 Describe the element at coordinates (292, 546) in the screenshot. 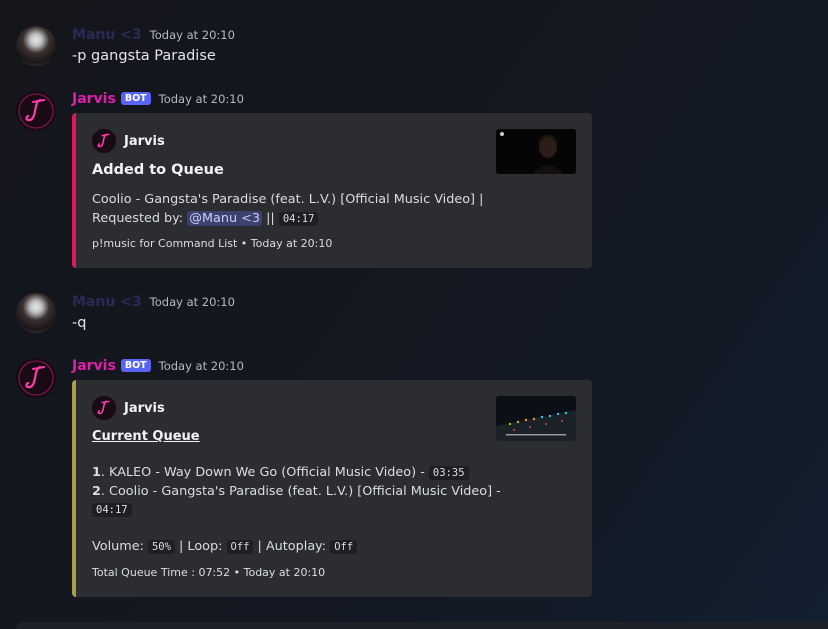

I see `autoplay-label: | Autoplay:` at that location.